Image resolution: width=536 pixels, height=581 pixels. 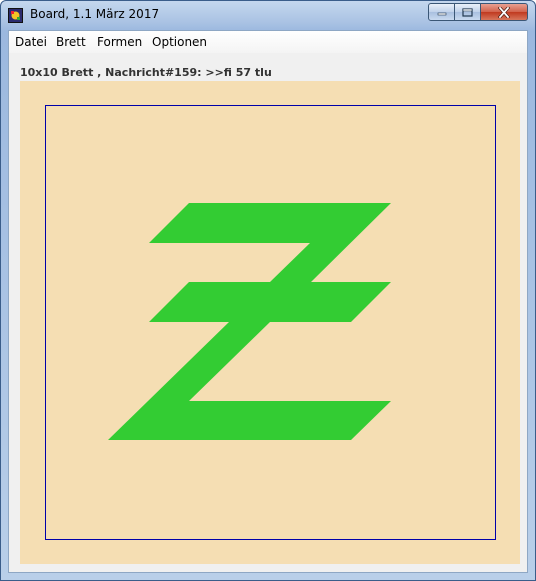 I want to click on menu-datei: Datei, so click(x=31, y=42).